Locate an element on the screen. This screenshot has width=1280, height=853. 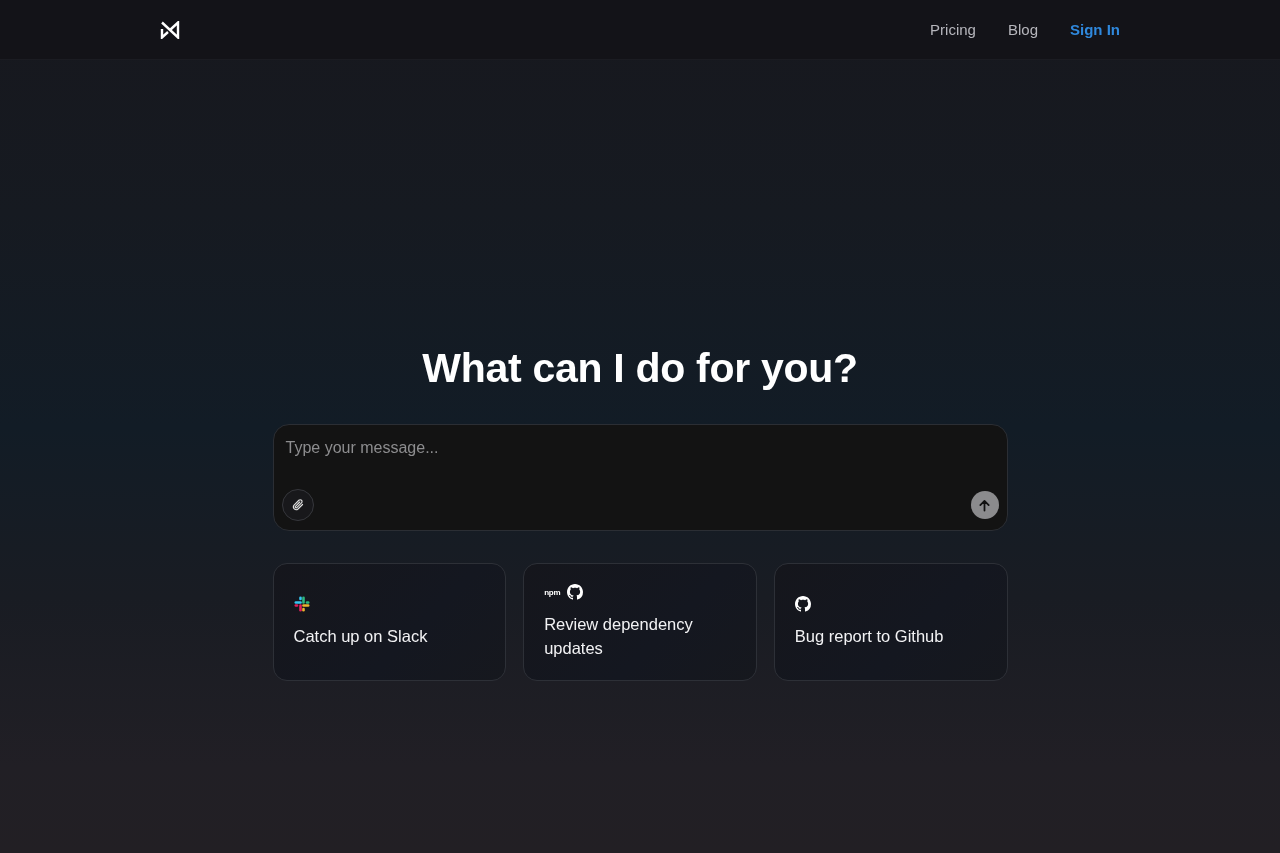
paperclip-icon is located at coordinates (297, 505).